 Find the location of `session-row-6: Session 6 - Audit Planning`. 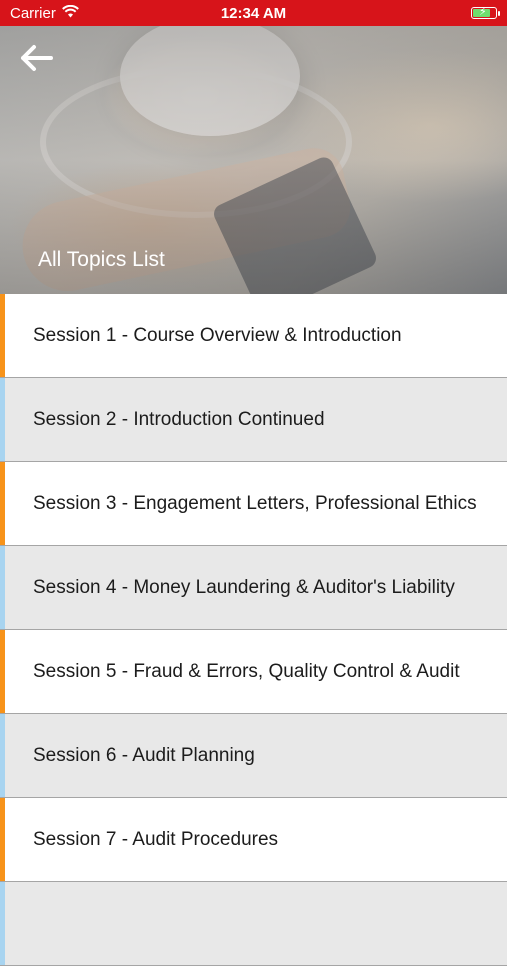

session-row-6: Session 6 - Audit Planning is located at coordinates (253, 756).